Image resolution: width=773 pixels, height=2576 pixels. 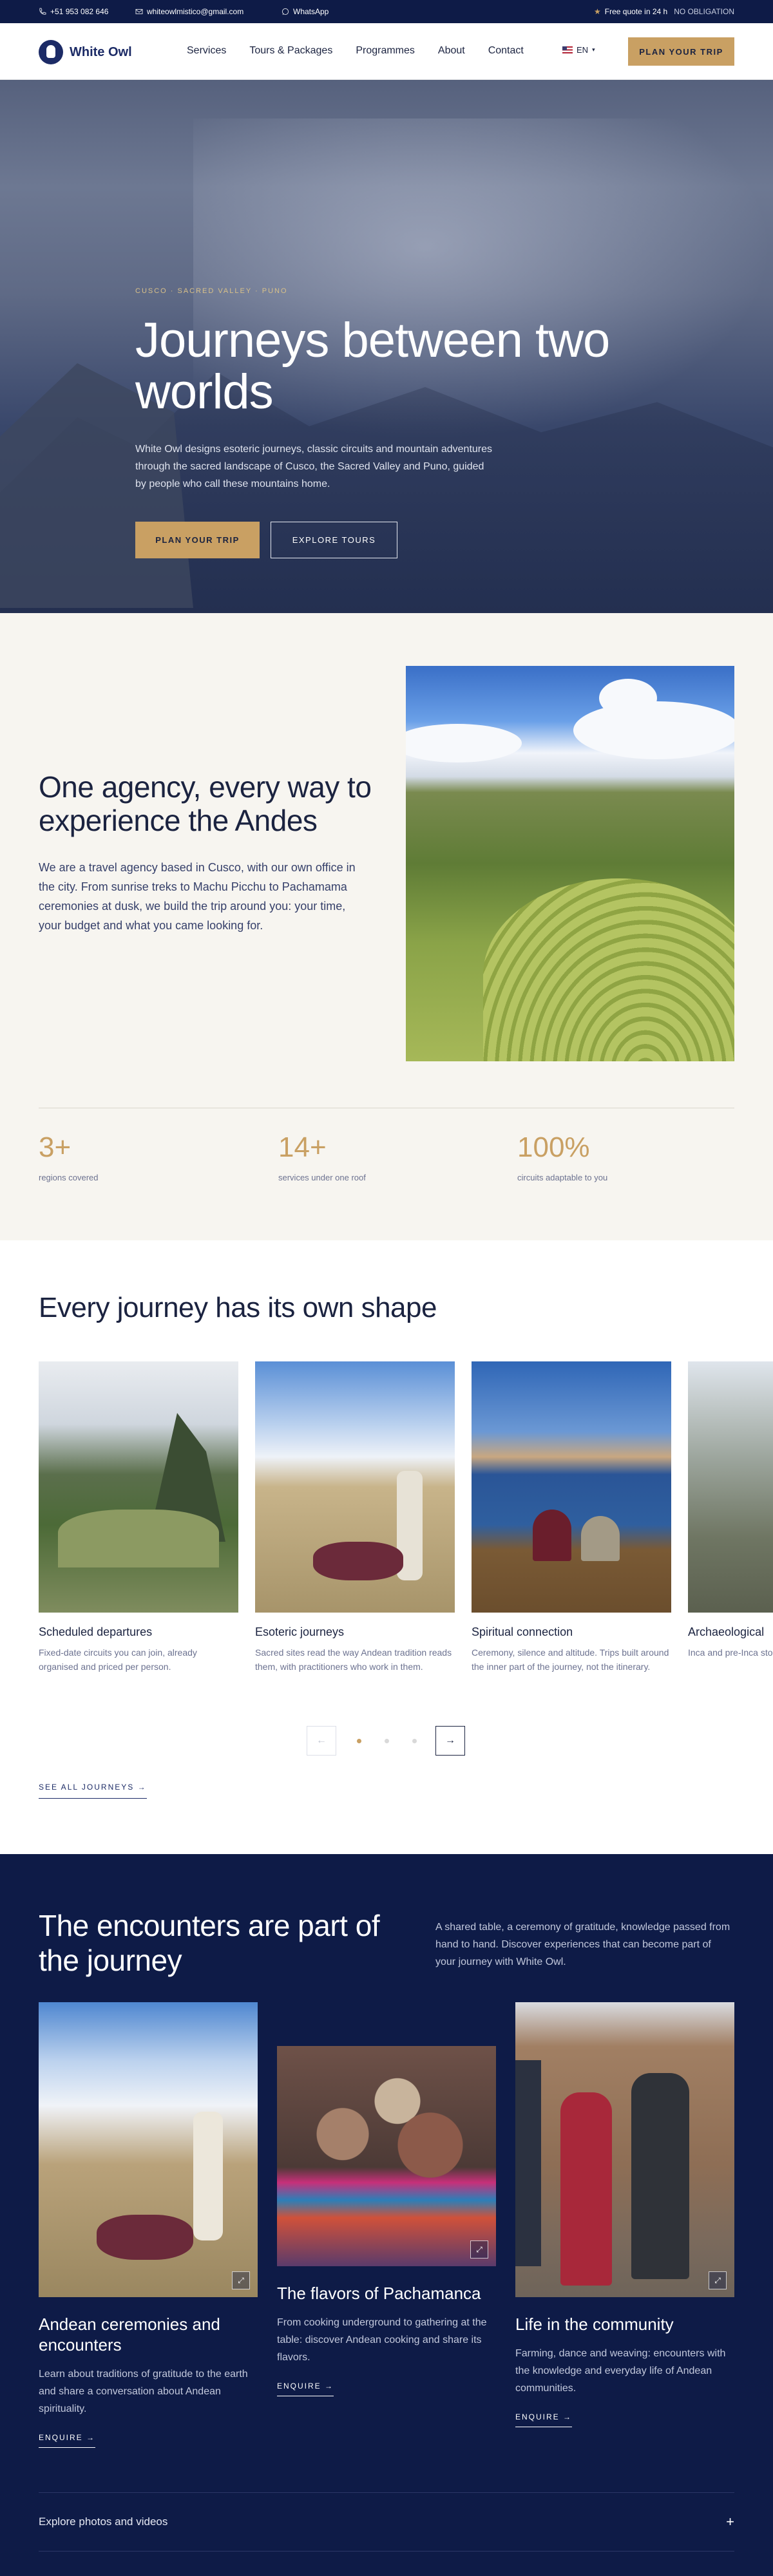 I want to click on nav-programmes: Programmes, so click(x=385, y=51).